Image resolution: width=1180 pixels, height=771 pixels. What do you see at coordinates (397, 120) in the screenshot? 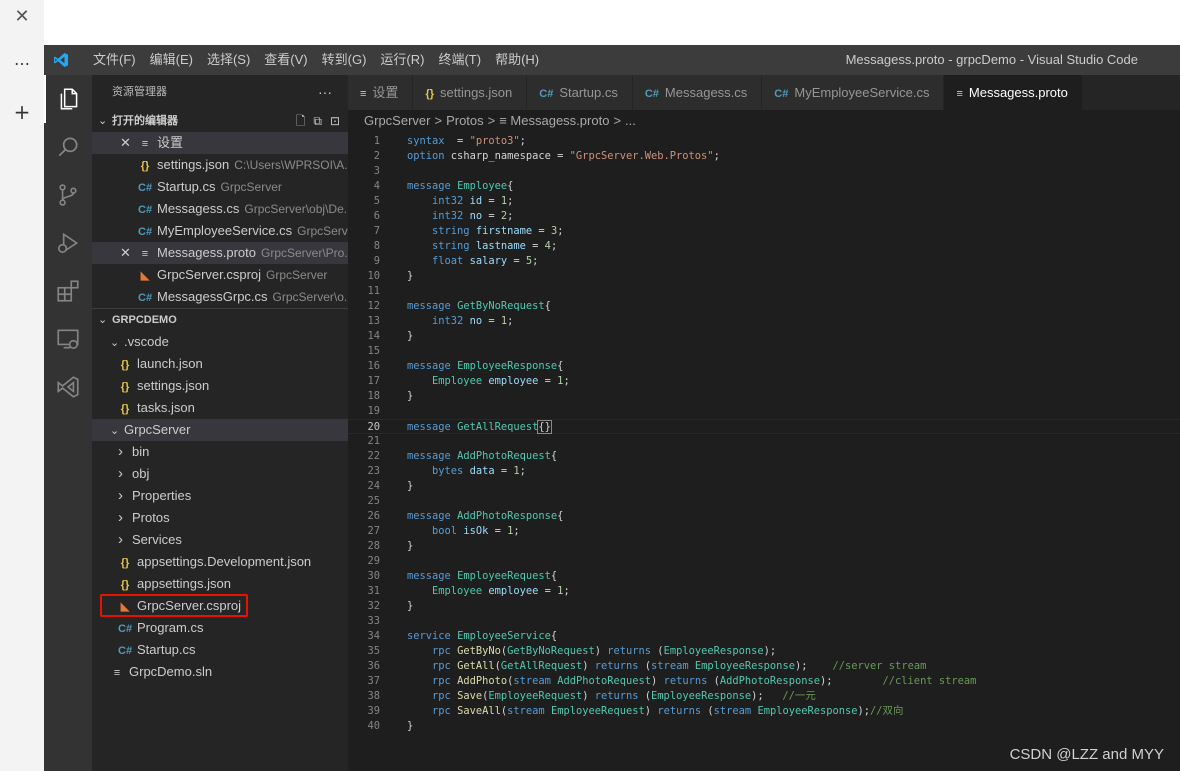
I see `breadcrumb-item: GrpcServer` at bounding box center [397, 120].